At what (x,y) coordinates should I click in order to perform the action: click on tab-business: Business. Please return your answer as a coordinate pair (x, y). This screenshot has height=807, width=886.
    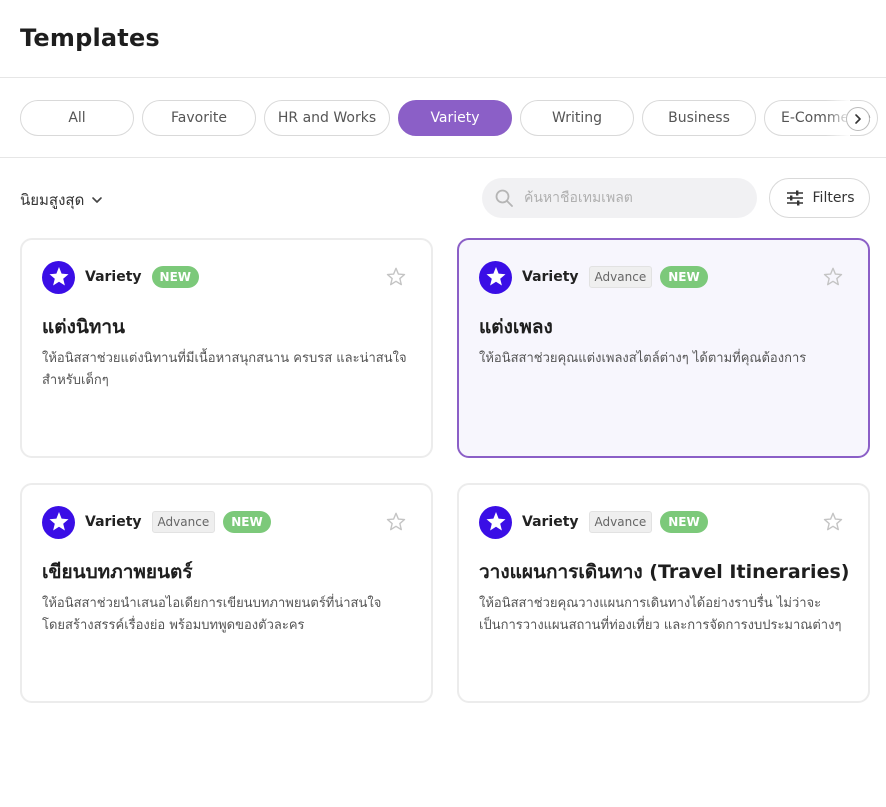
    Looking at the image, I should click on (699, 118).